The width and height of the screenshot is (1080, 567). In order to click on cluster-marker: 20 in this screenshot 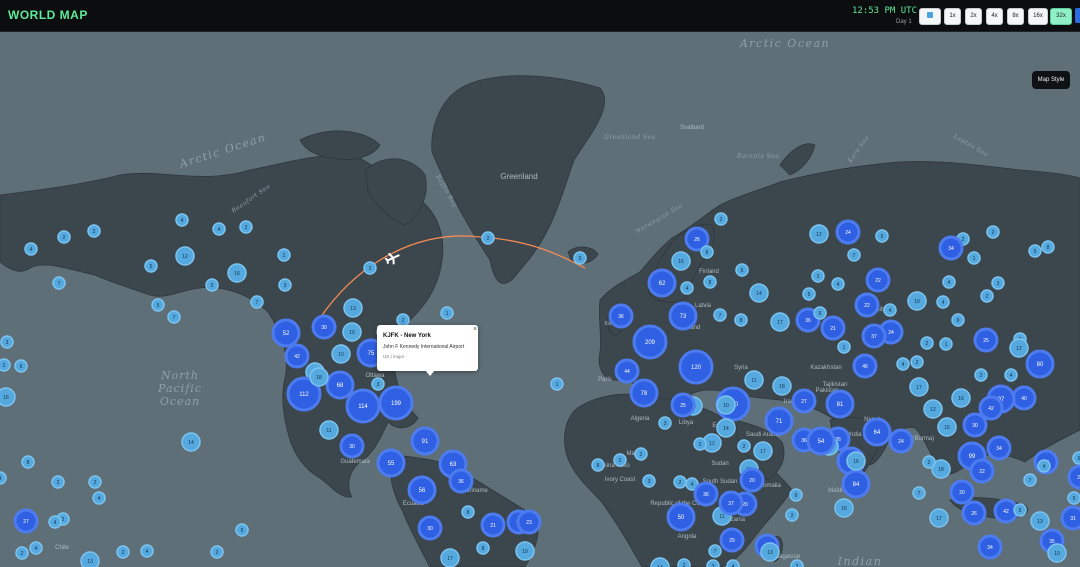, I will do `click(752, 480)`.